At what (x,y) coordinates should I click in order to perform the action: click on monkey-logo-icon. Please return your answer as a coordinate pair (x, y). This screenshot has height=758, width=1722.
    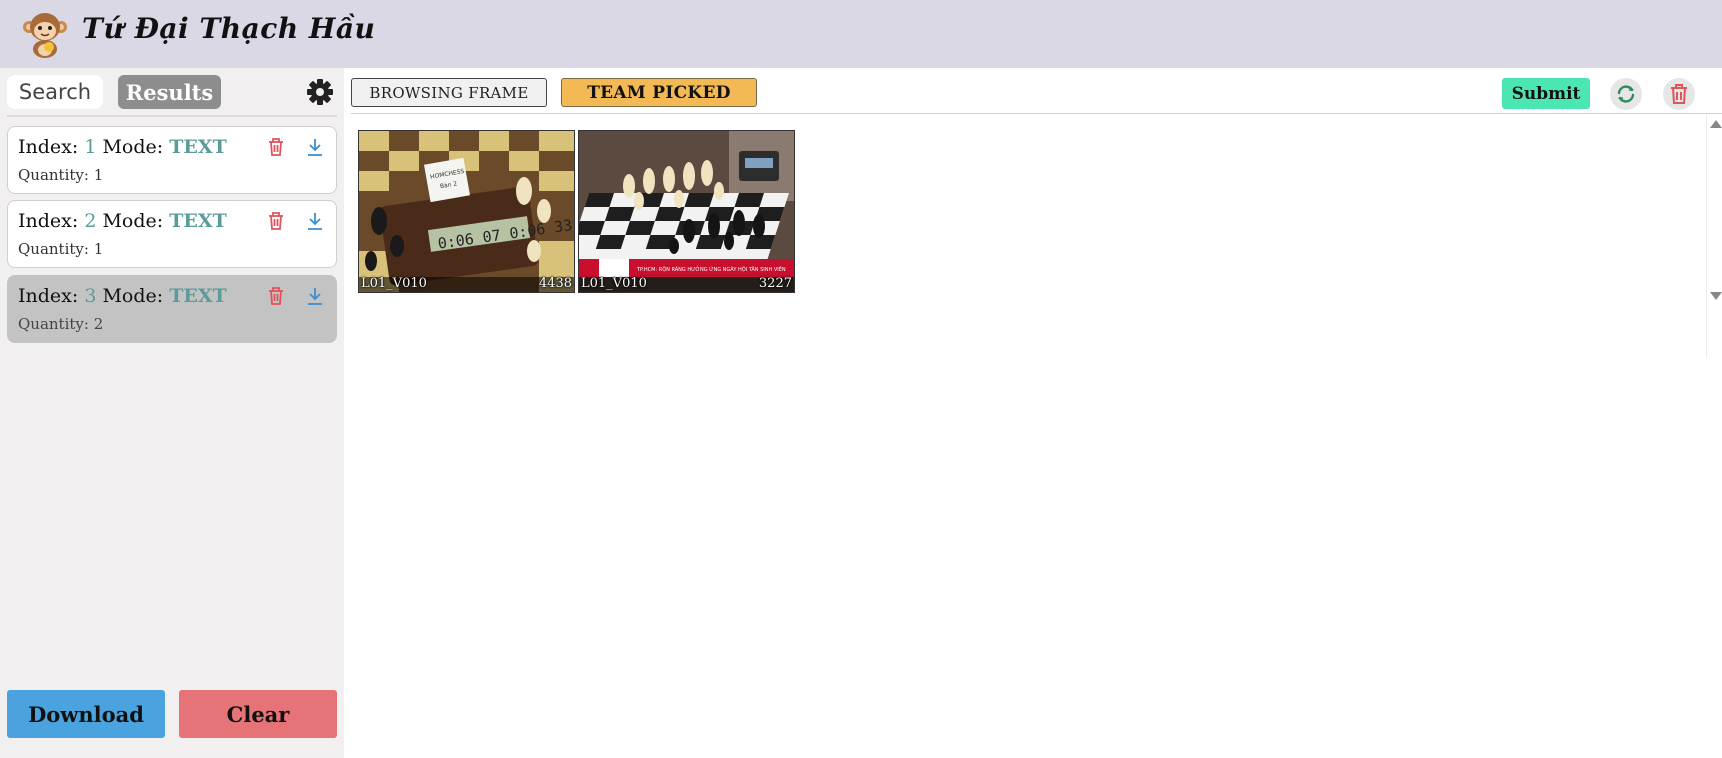
    Looking at the image, I should click on (45, 34).